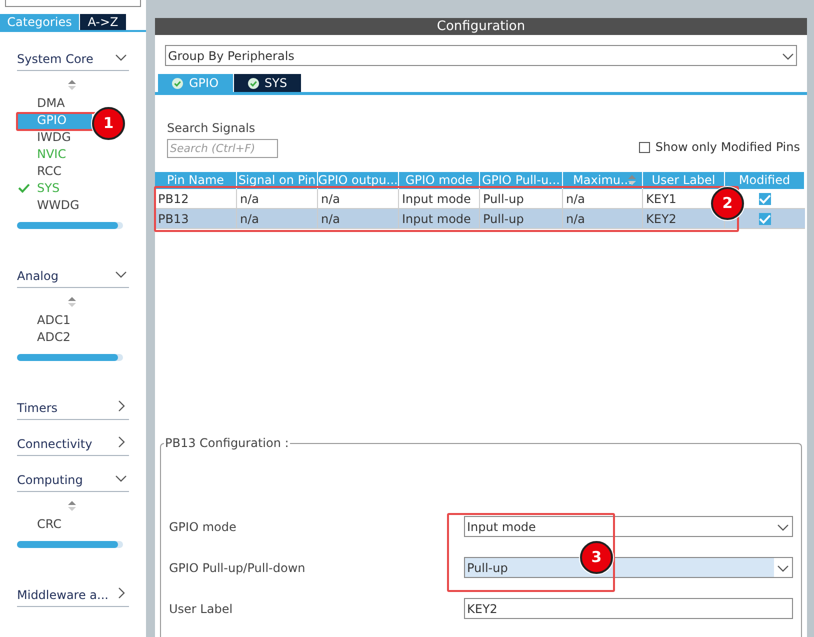 Image resolution: width=814 pixels, height=637 pixels. What do you see at coordinates (54, 137) in the screenshot?
I see `peripheral-item: IWDG` at bounding box center [54, 137].